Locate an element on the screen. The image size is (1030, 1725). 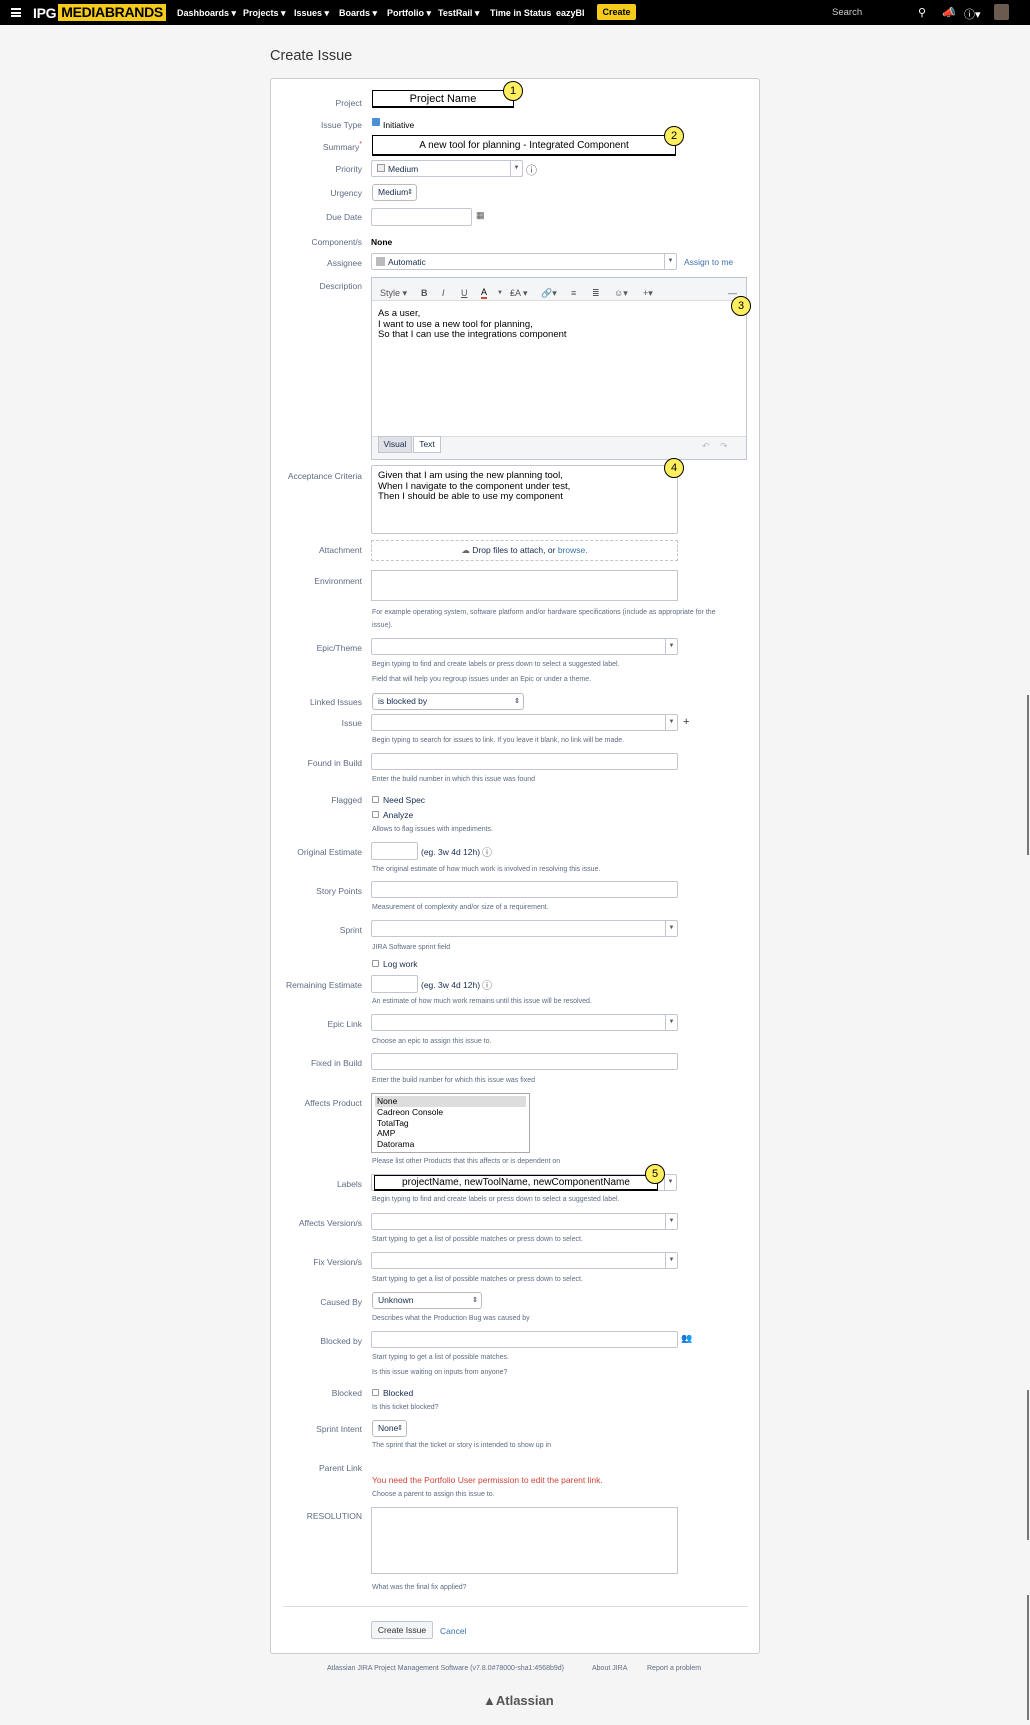
listbox-option: Cadreon Console is located at coordinates (450, 1112).